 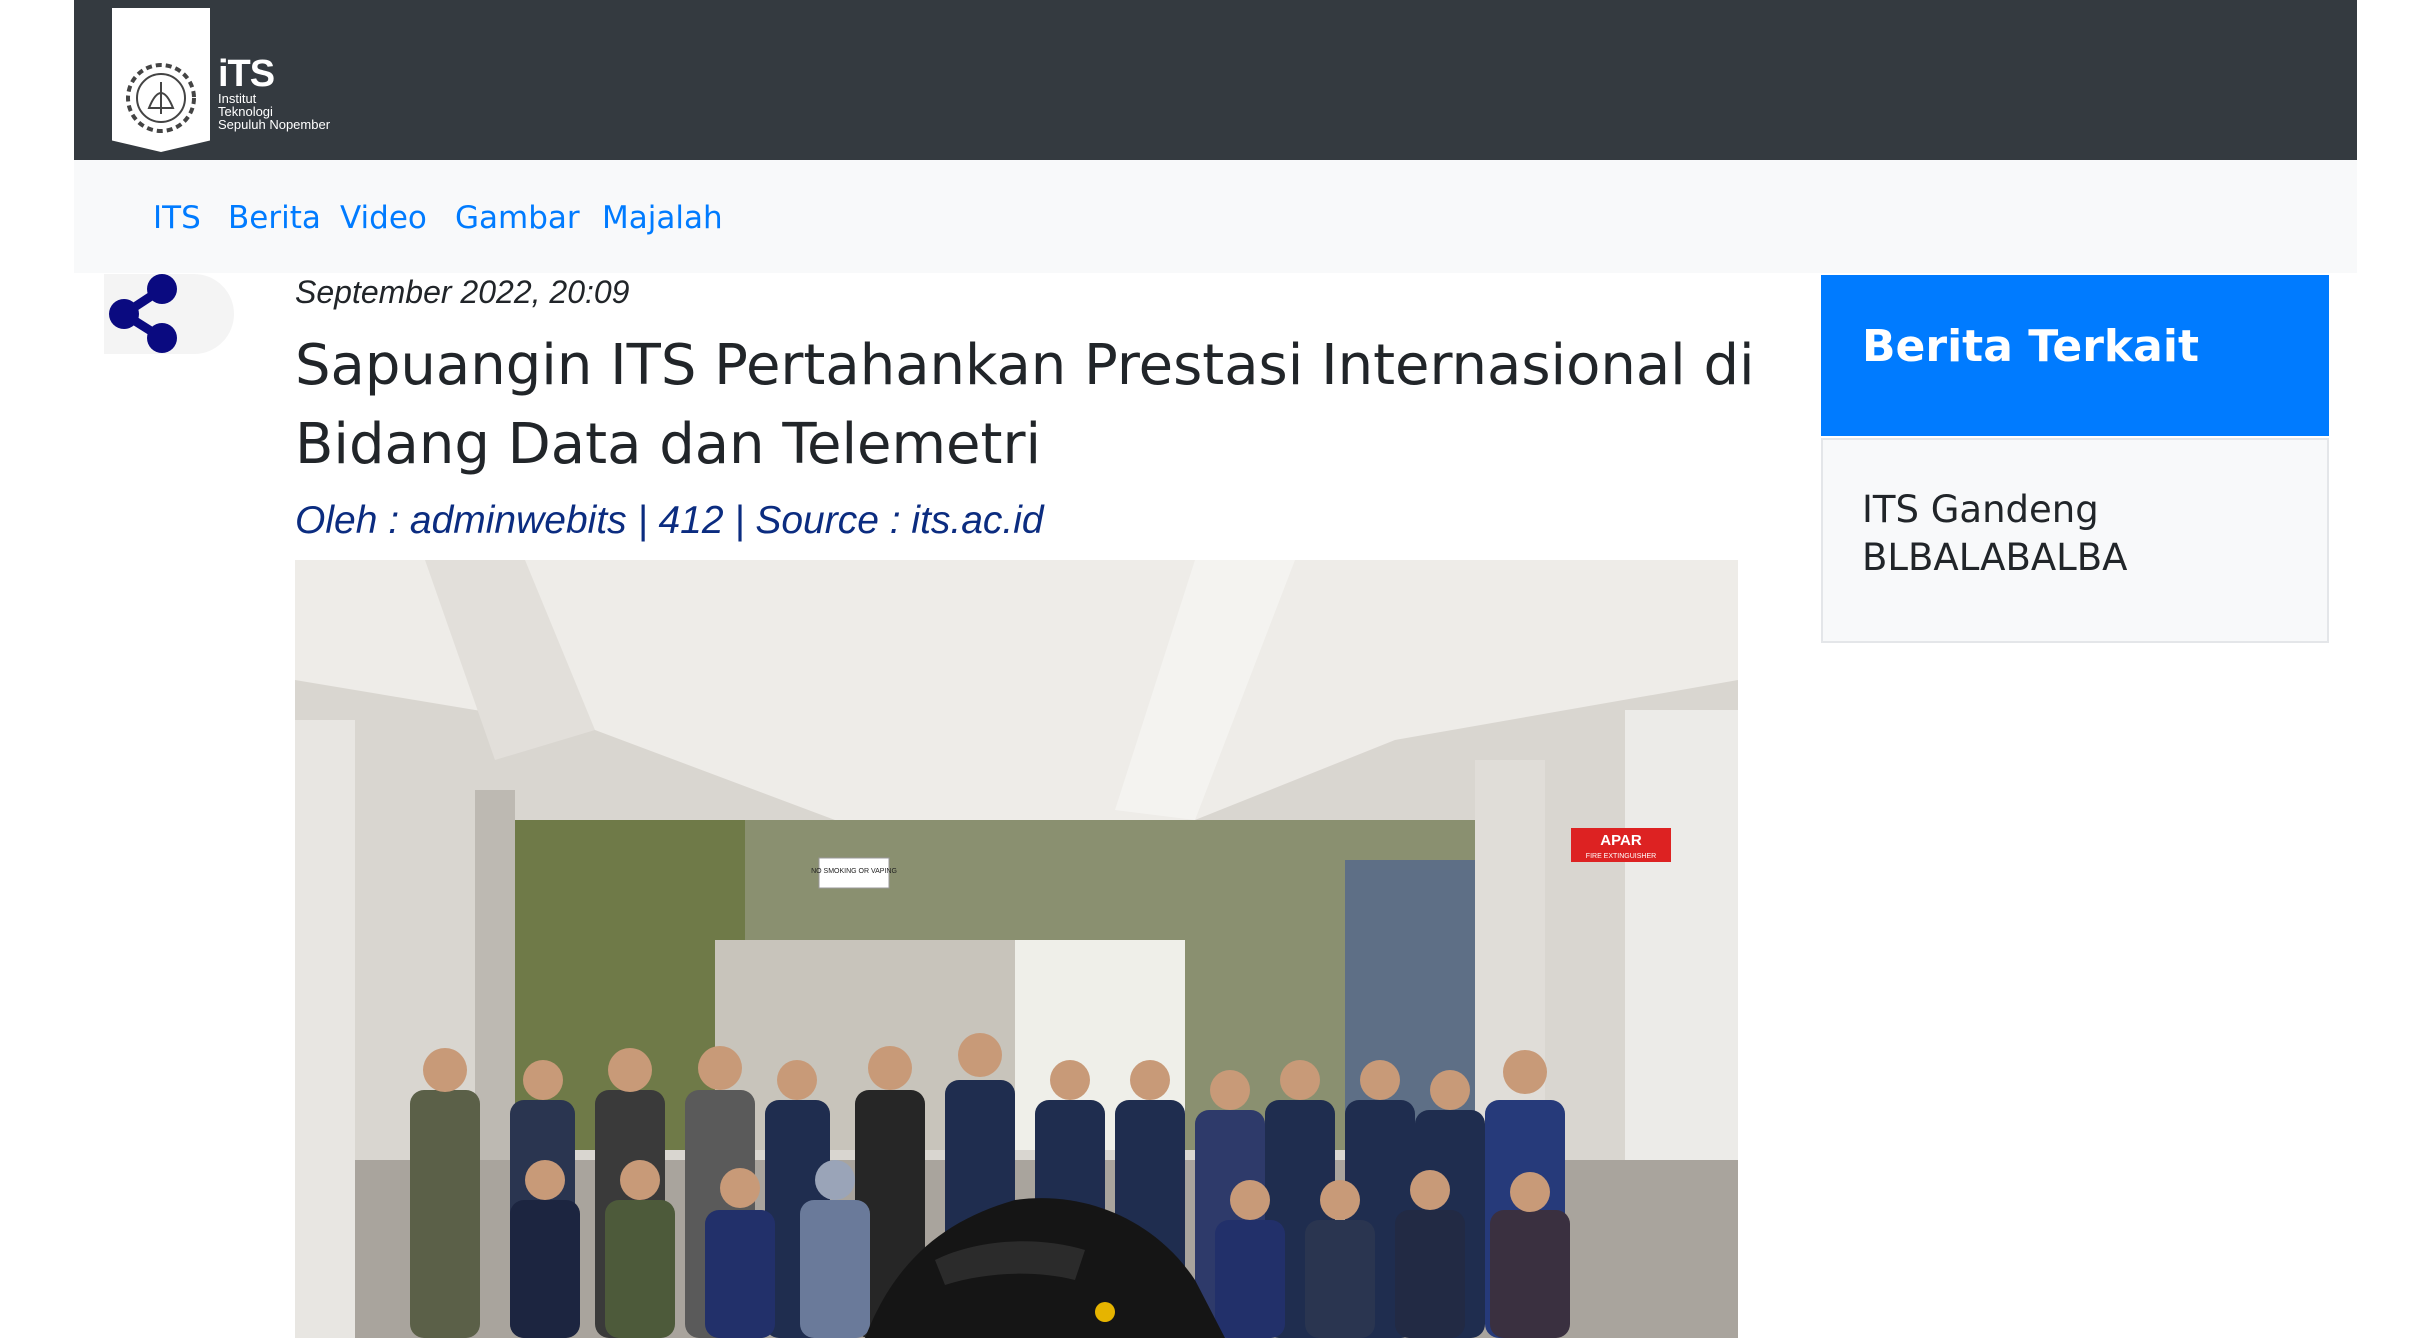 I want to click on related-news-header: Berita Terkait, so click(x=2075, y=355).